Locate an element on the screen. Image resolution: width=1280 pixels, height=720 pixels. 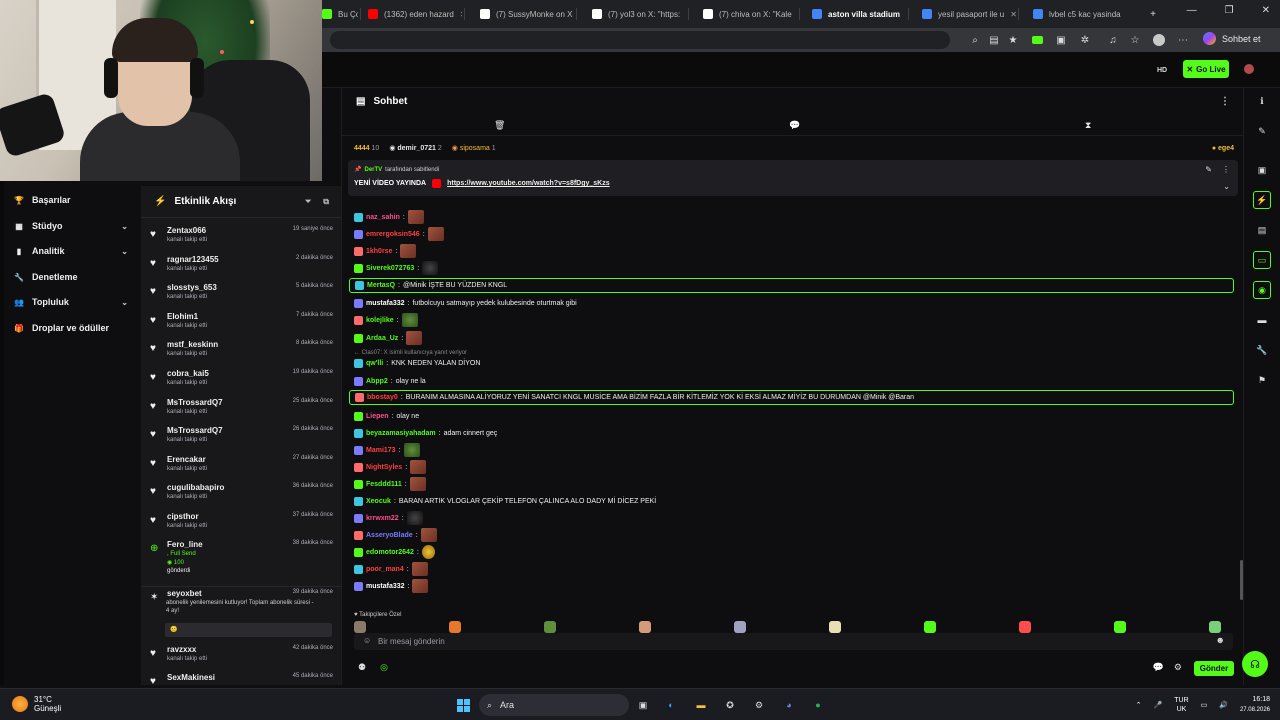
activity-user: cobra_kai5 is located at coordinates (188, 373).